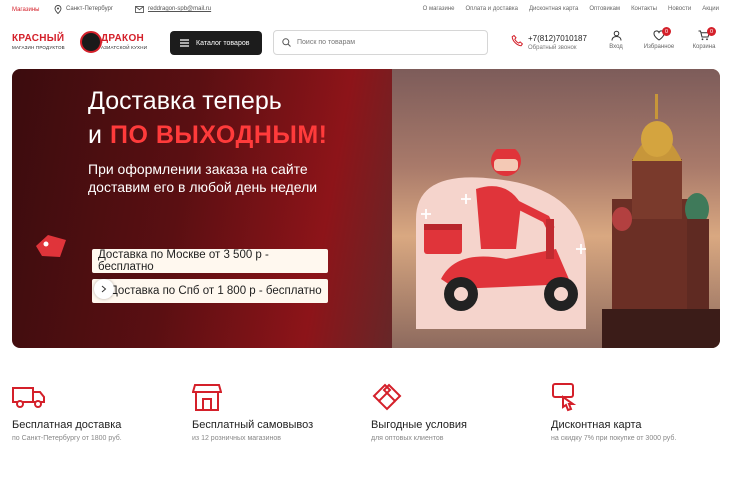 The width and height of the screenshot is (735, 487). Describe the element at coordinates (123, 38) in the screenshot. I see `logo-title-right: ДРАКОН` at that location.